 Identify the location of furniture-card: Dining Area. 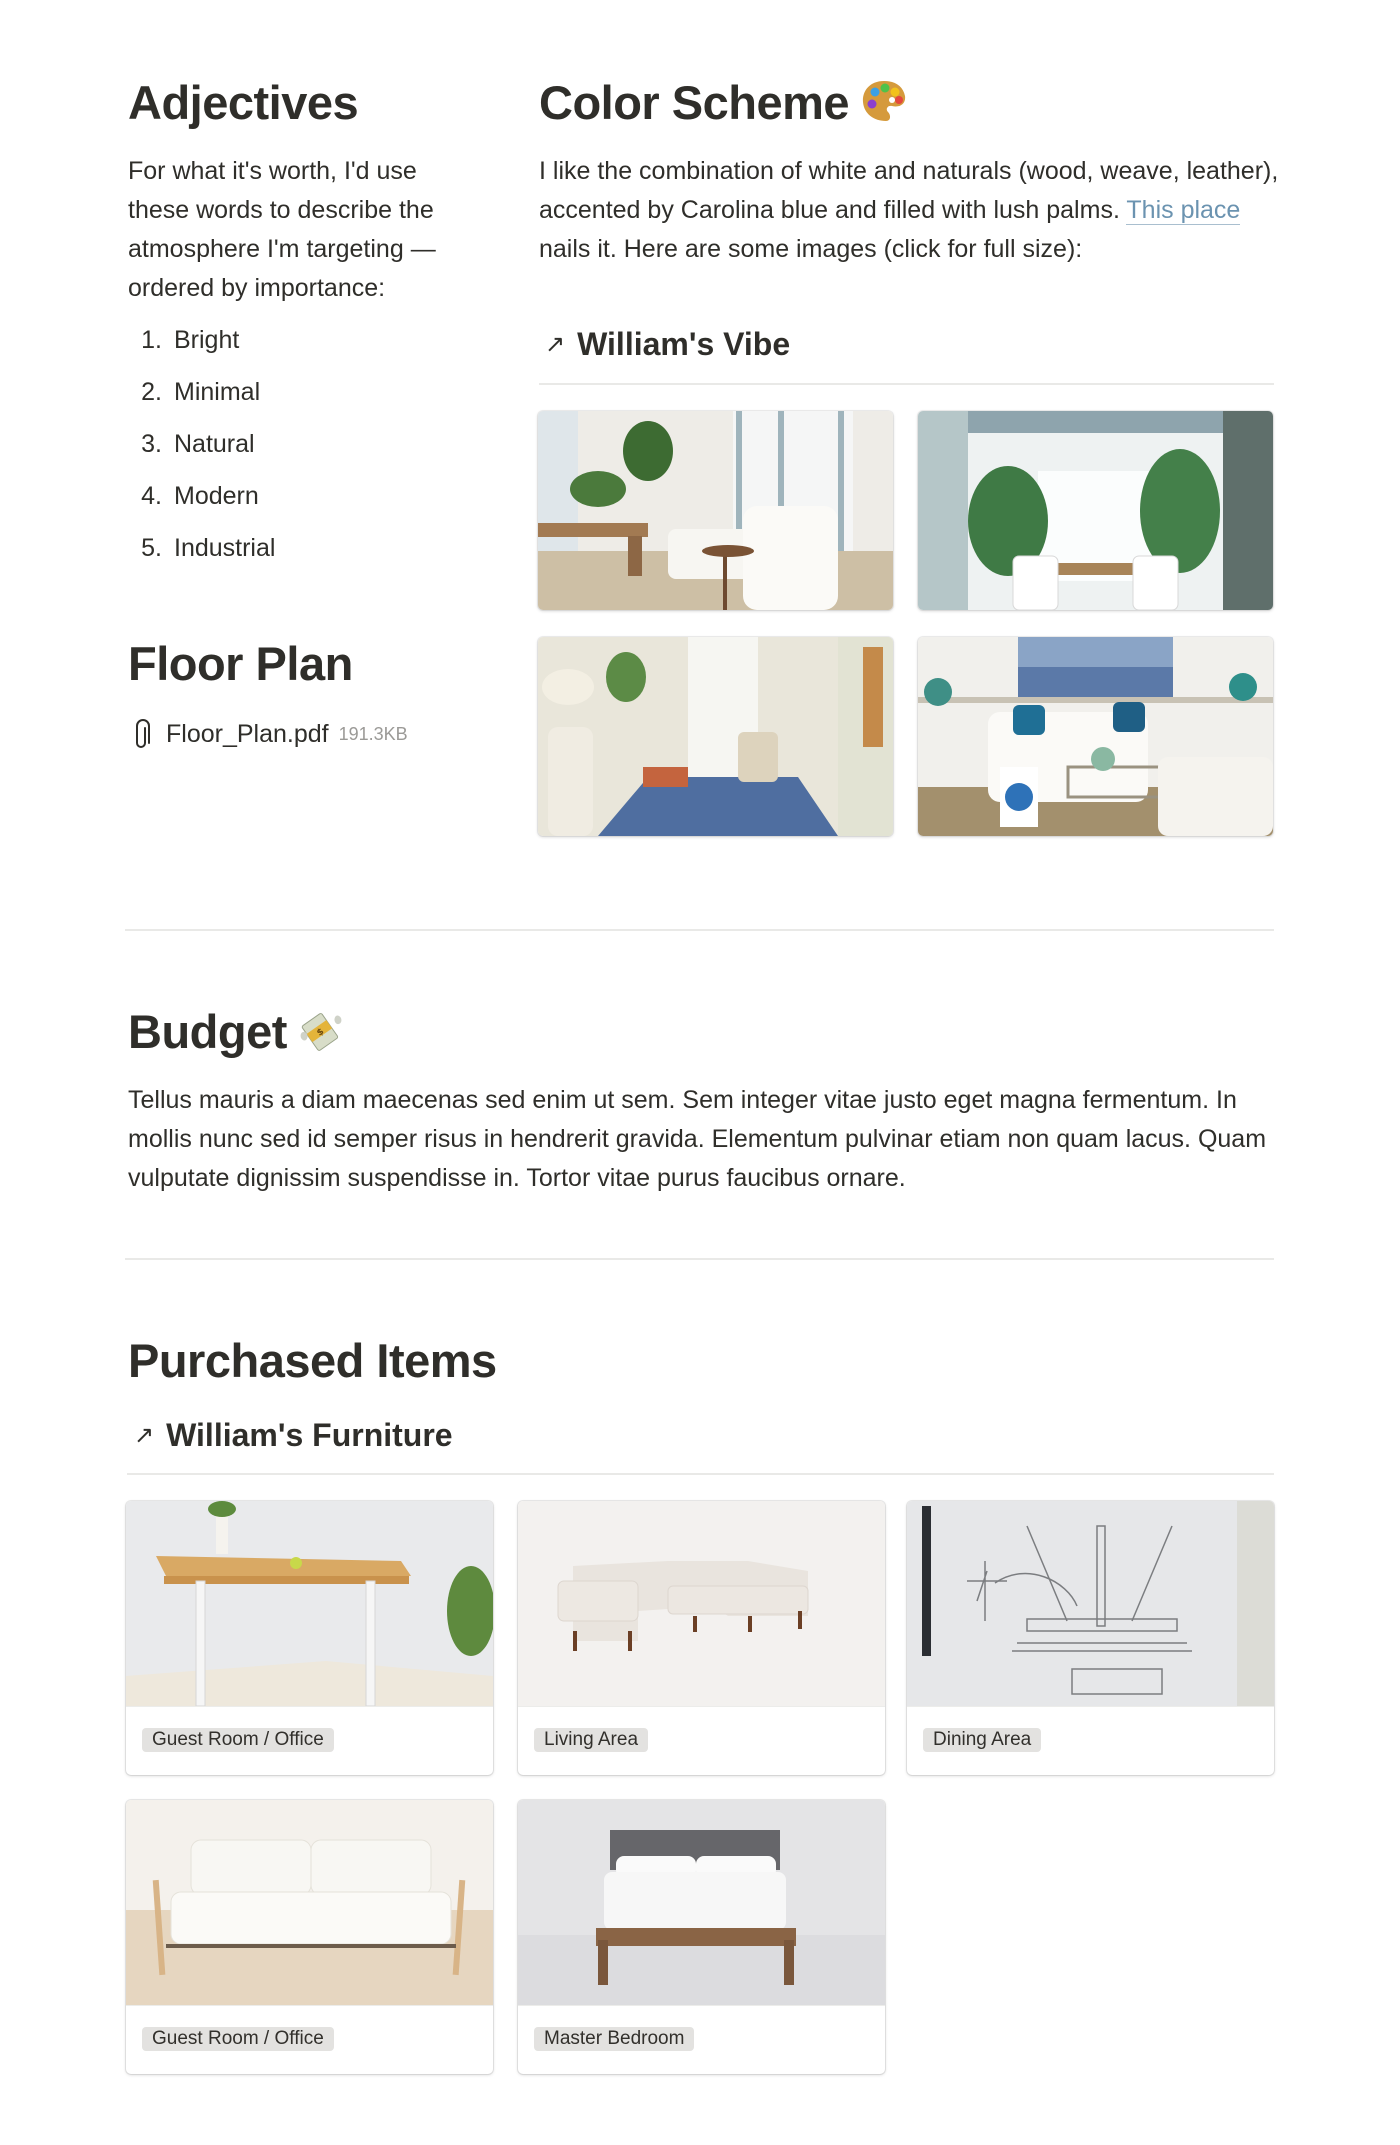
(1090, 1638).